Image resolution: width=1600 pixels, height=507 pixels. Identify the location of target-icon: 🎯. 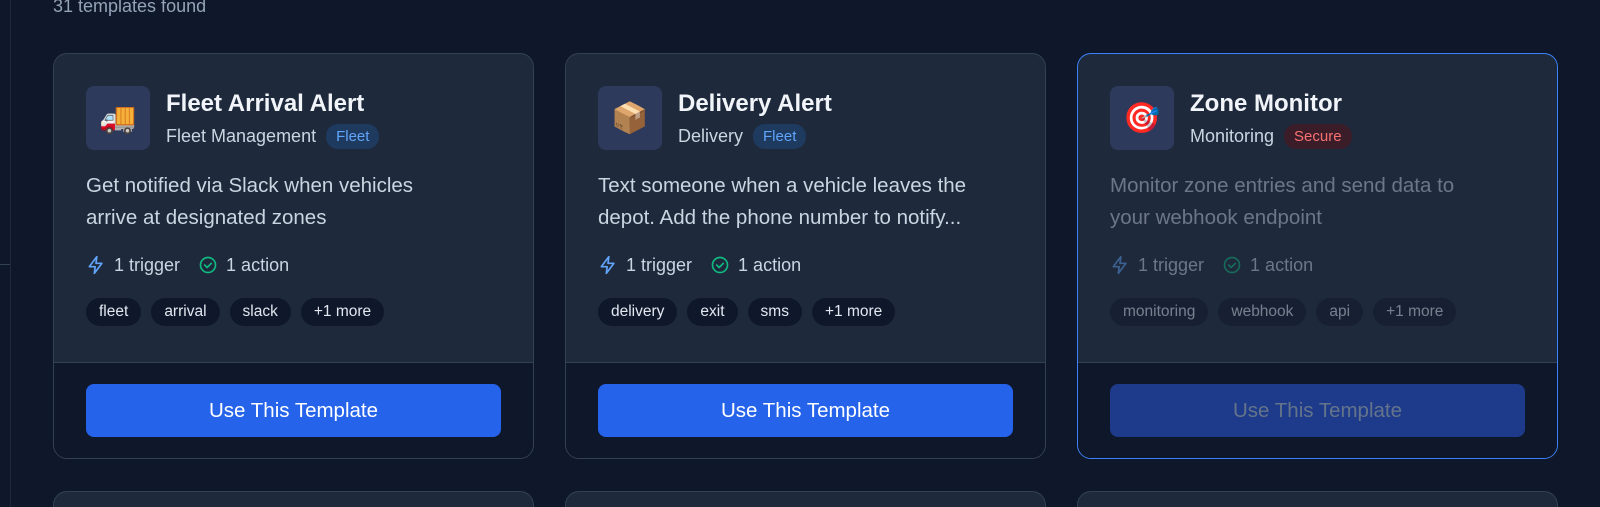
(1142, 118).